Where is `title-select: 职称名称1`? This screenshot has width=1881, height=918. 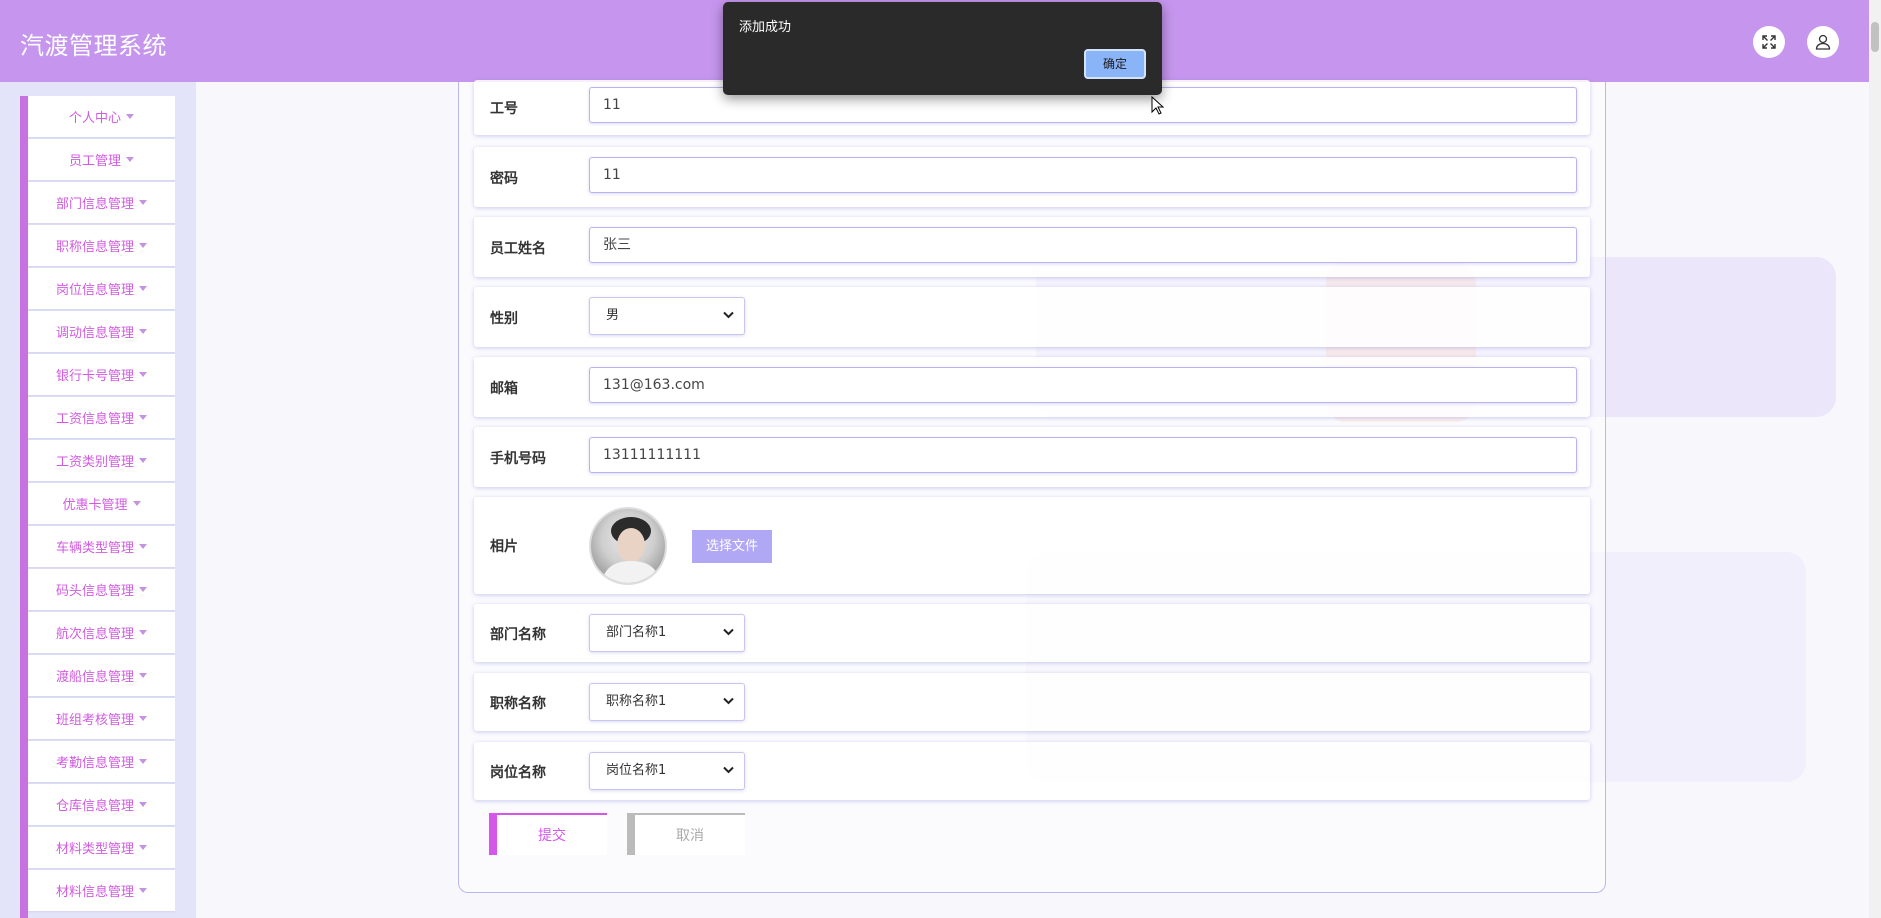 title-select: 职称名称1 is located at coordinates (667, 702).